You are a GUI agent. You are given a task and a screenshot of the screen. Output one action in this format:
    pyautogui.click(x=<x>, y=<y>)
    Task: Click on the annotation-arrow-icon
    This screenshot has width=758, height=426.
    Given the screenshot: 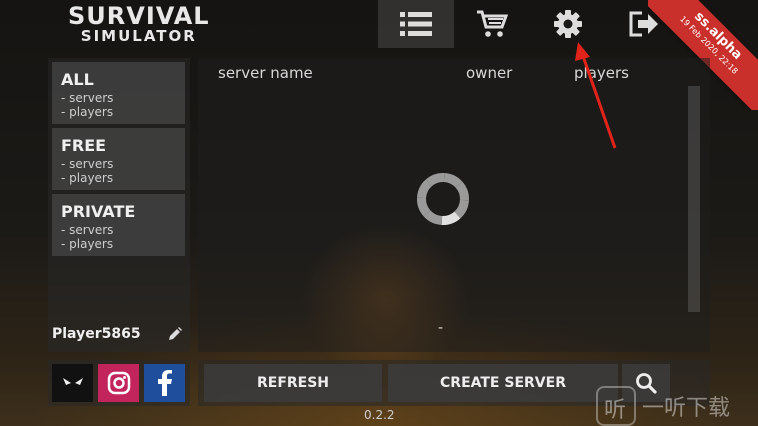 What is the action you would take?
    pyautogui.click(x=596, y=95)
    